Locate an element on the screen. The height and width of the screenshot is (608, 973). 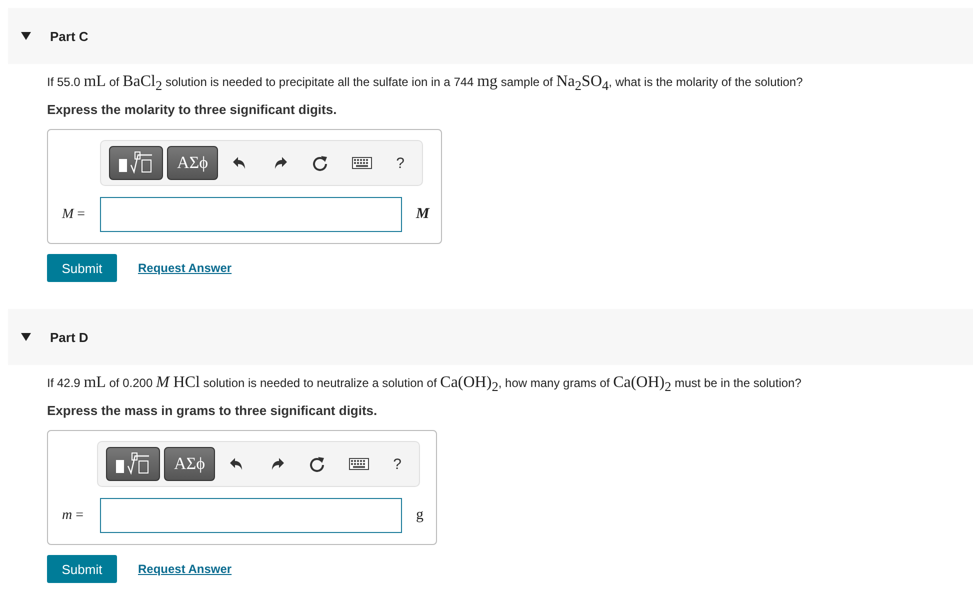
part-title: Part C is located at coordinates (69, 36).